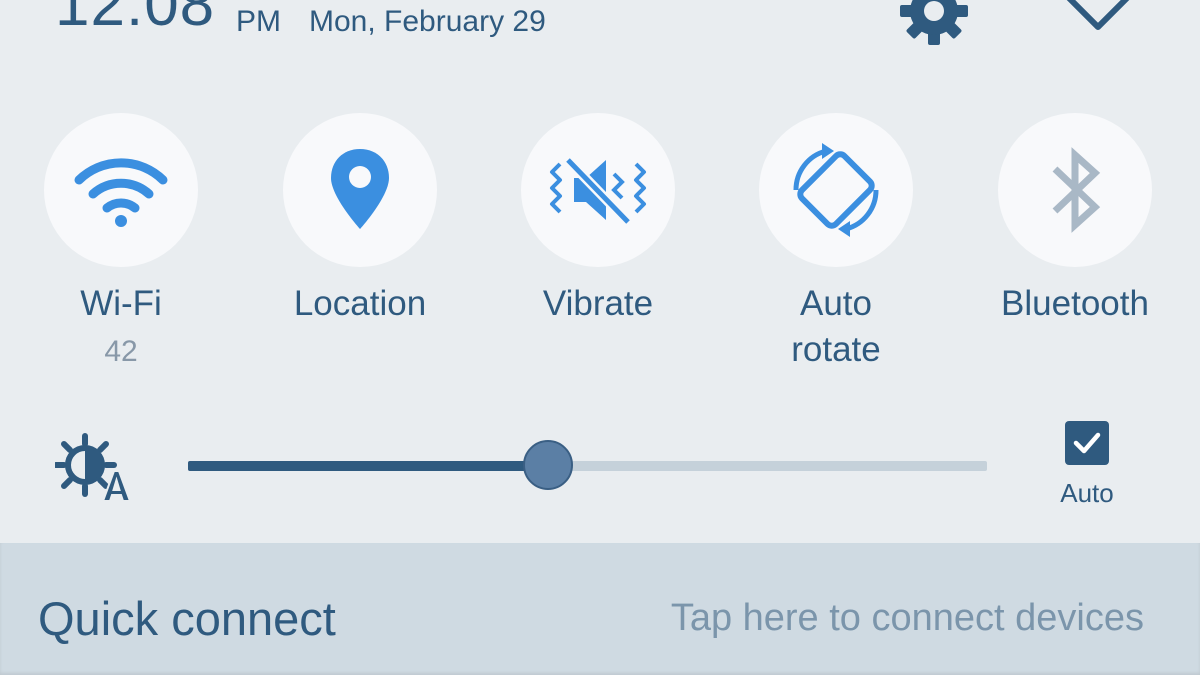 Image resolution: width=1200 pixels, height=675 pixels. Describe the element at coordinates (360, 303) in the screenshot. I see `tile-location-label: Location` at that location.